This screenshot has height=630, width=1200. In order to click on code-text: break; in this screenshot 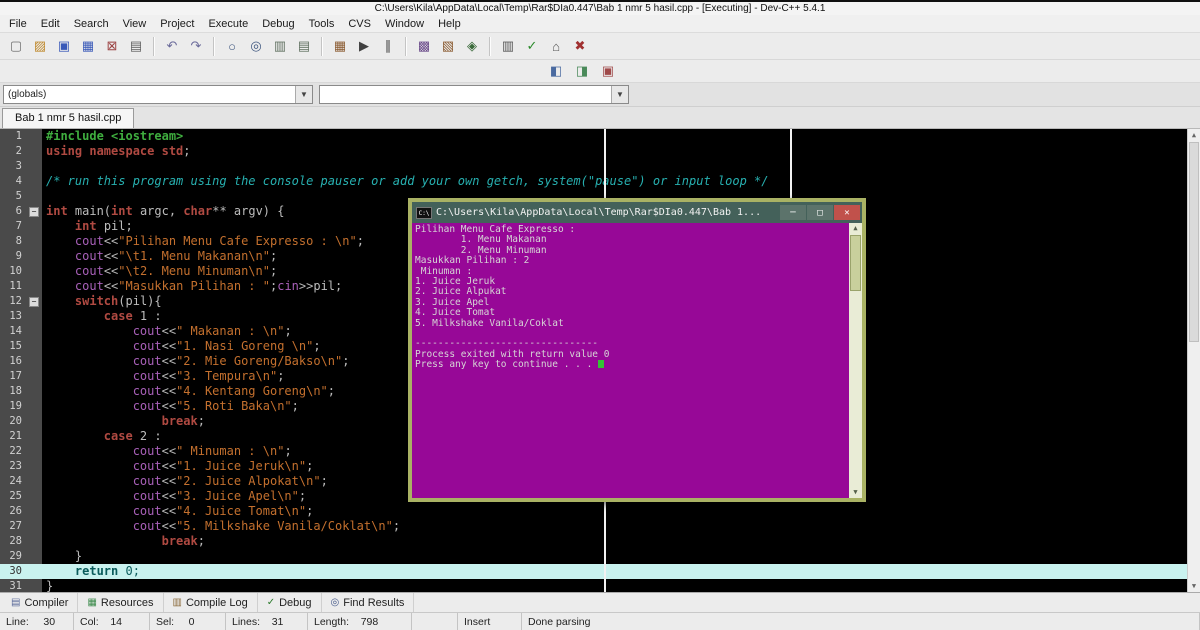, I will do `click(183, 541)`.